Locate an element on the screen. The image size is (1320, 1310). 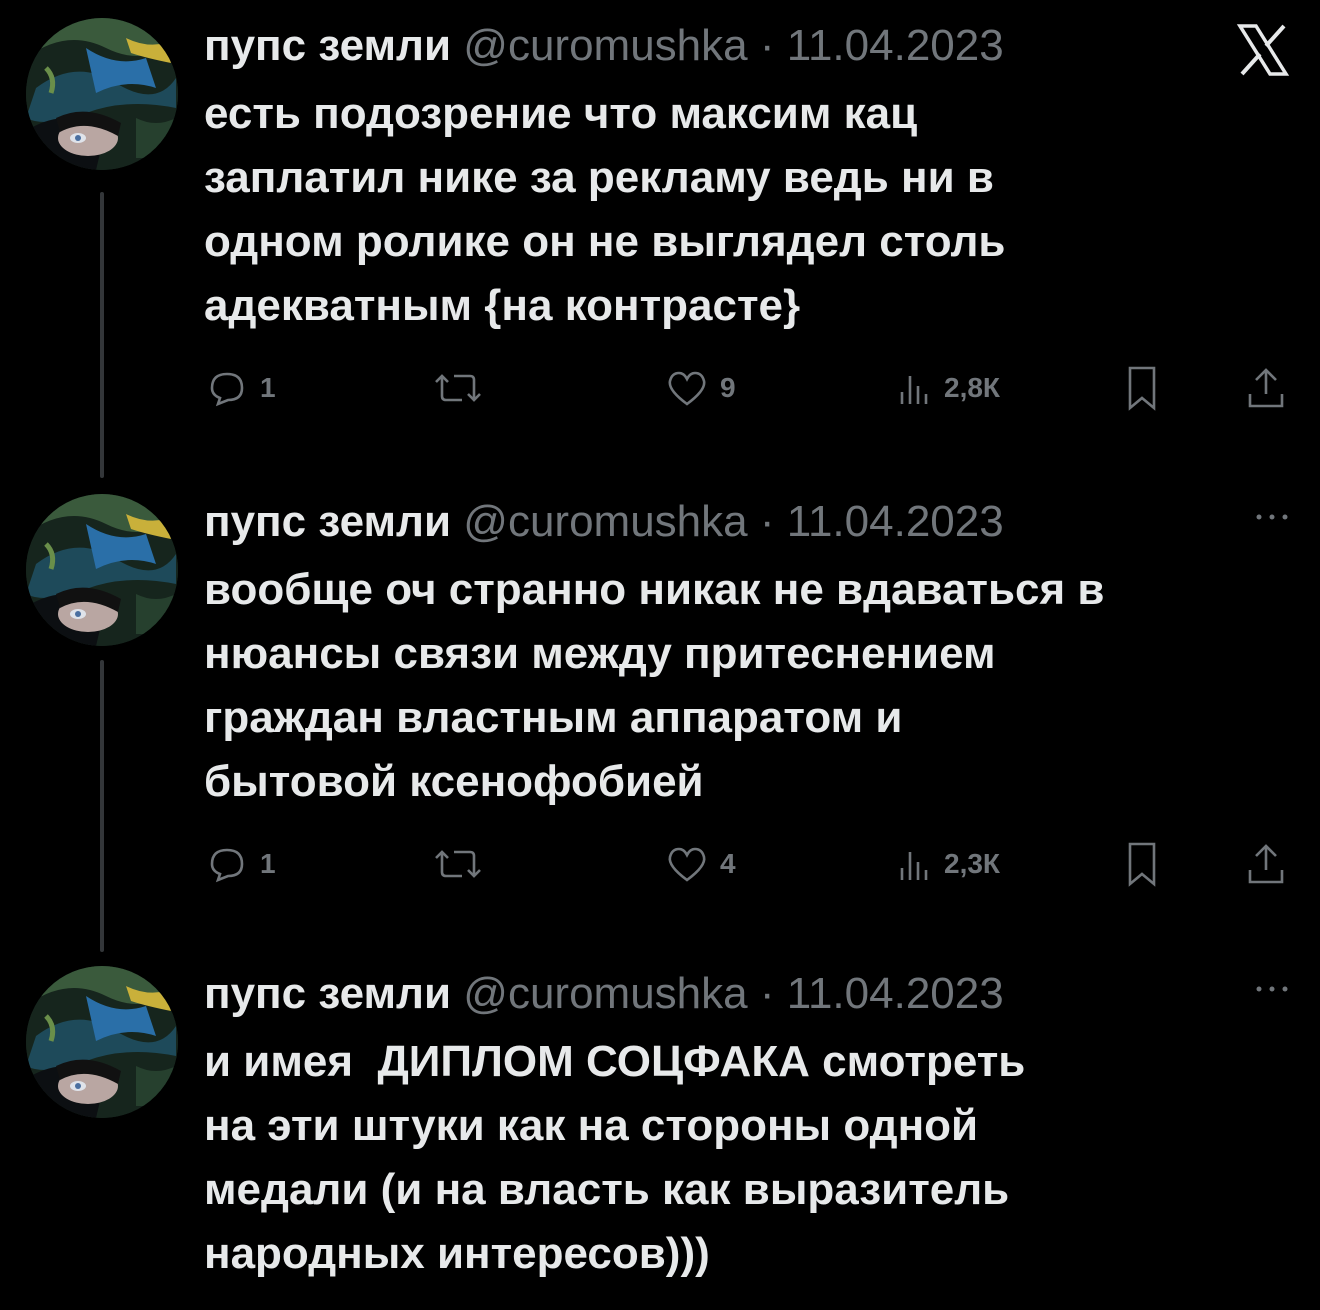
x-logo-icon is located at coordinates (1263, 52).